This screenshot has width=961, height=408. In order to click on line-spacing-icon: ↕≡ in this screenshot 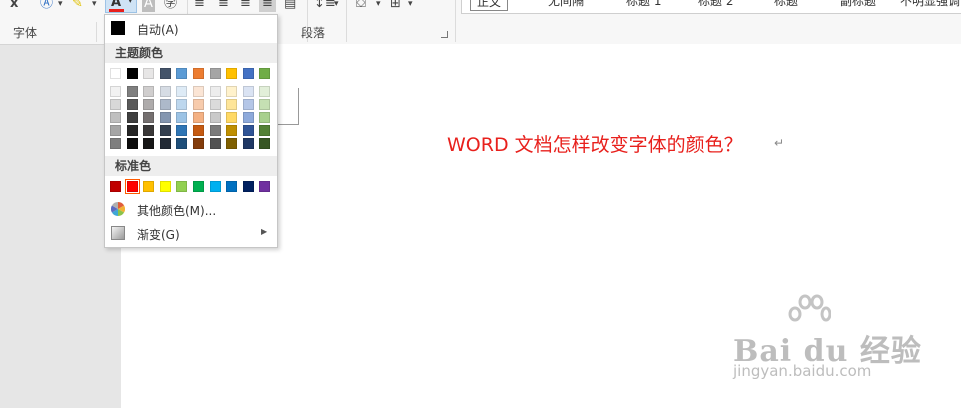, I will do `click(325, 6)`.